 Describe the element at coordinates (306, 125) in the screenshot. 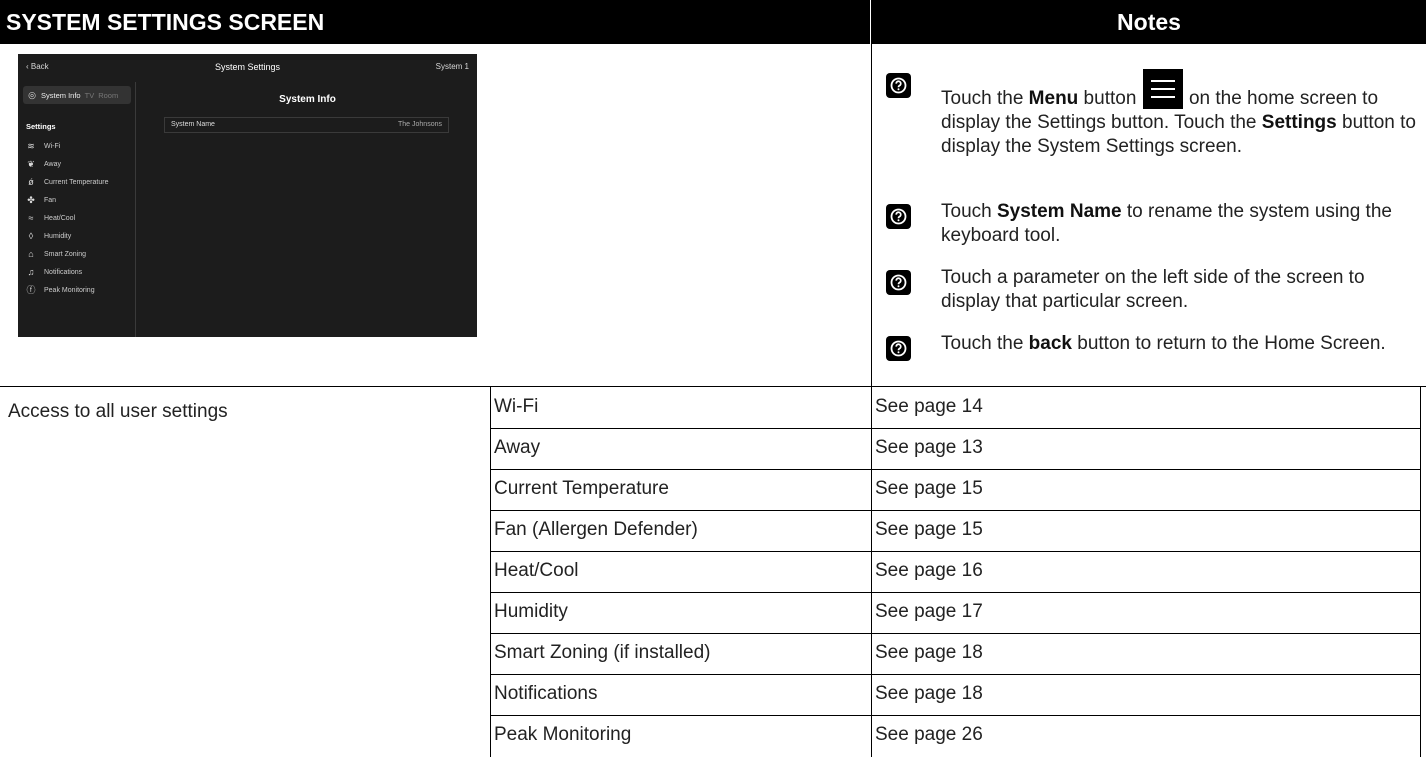

I see `system-name-row: System Name The Johnsons` at that location.